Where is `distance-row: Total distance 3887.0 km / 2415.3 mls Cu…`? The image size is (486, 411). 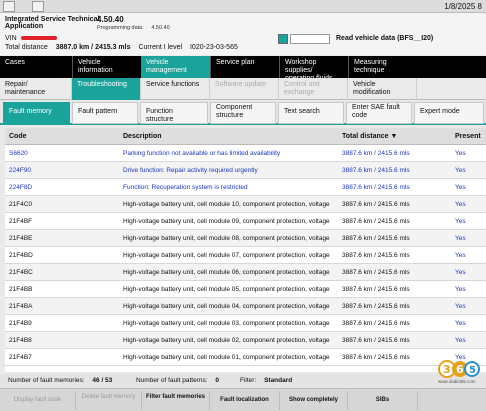
distance-row: Total distance 3887.0 km / 2415.3 mls Cu… is located at coordinates (121, 47).